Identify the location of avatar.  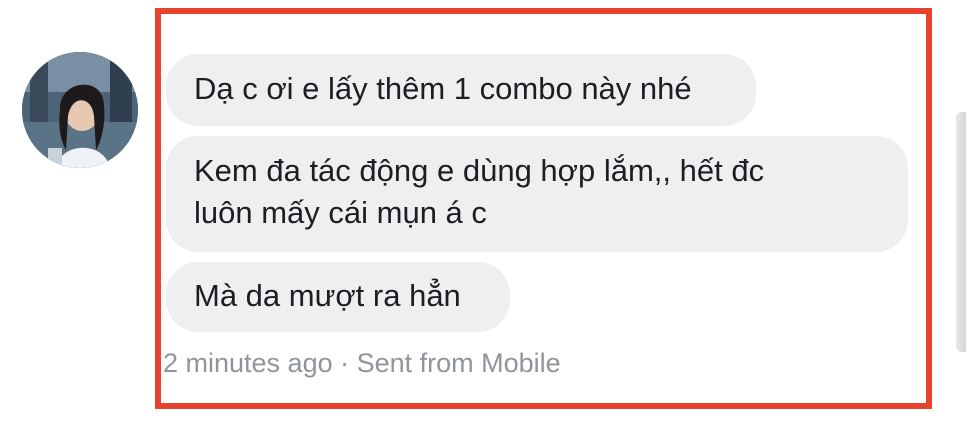
(80, 110).